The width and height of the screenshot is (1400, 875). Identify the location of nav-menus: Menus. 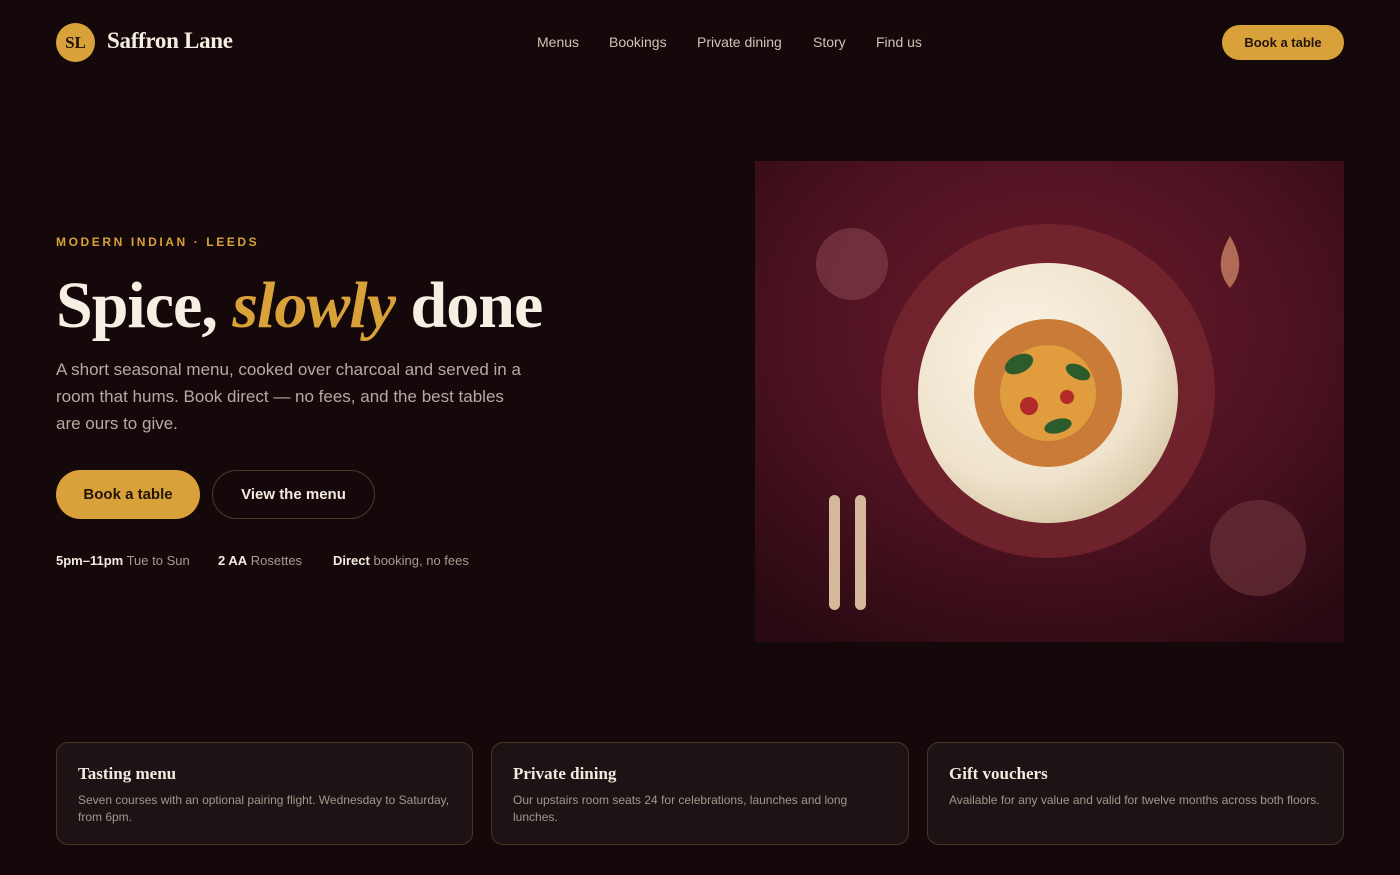
(558, 42).